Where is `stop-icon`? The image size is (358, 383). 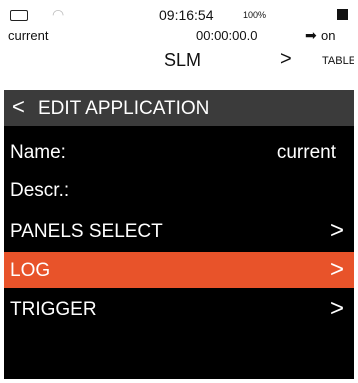 stop-icon is located at coordinates (342, 14).